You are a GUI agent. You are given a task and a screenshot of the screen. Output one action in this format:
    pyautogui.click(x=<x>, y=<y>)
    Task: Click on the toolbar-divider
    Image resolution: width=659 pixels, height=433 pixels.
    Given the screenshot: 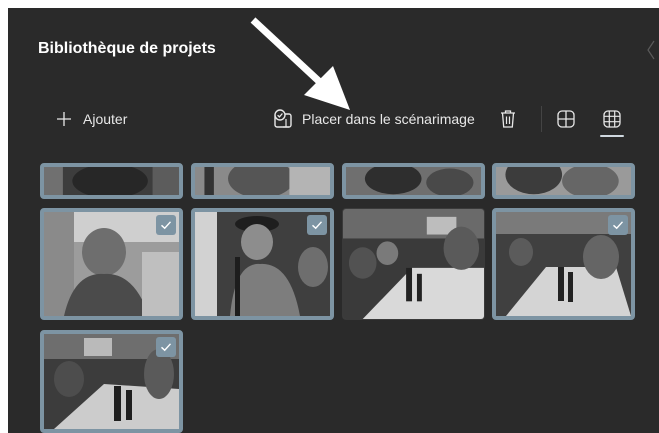 What is the action you would take?
    pyautogui.click(x=541, y=119)
    